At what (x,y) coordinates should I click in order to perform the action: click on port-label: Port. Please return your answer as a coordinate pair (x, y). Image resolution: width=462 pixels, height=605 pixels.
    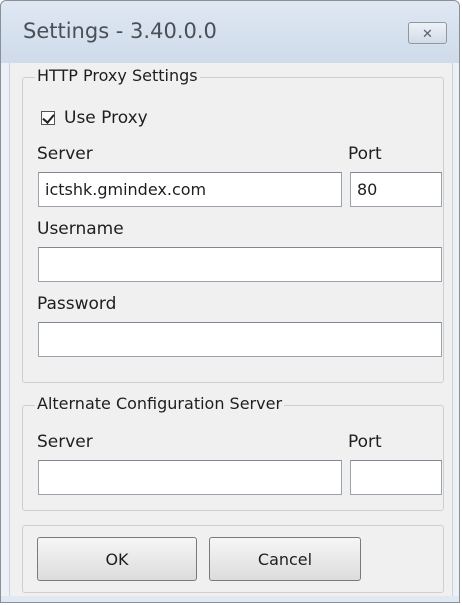
    Looking at the image, I should click on (365, 154).